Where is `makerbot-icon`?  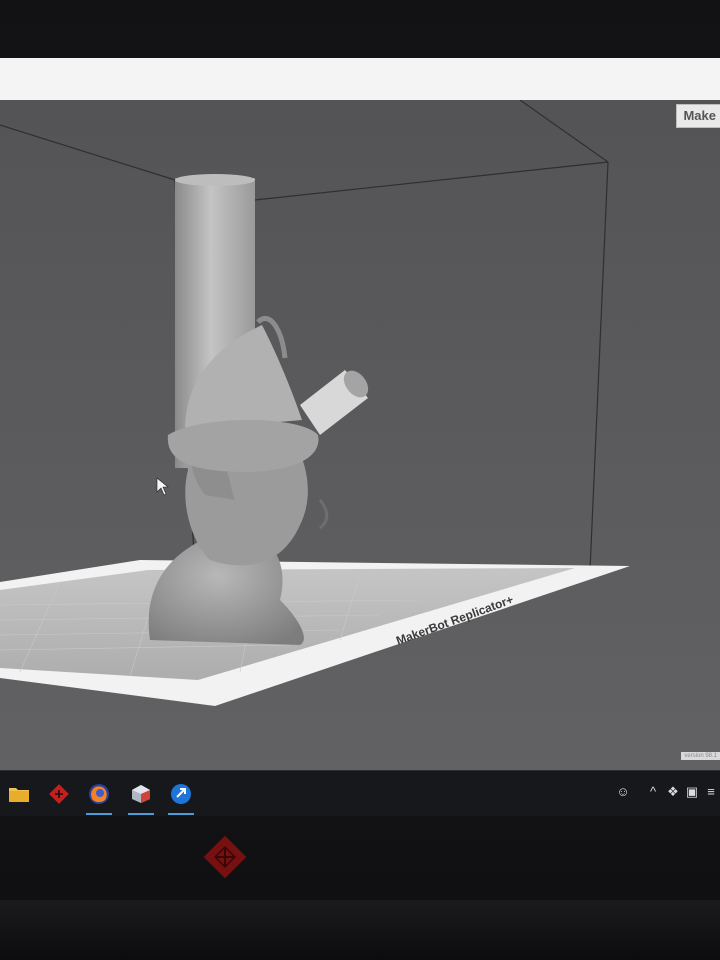 makerbot-icon is located at coordinates (141, 794).